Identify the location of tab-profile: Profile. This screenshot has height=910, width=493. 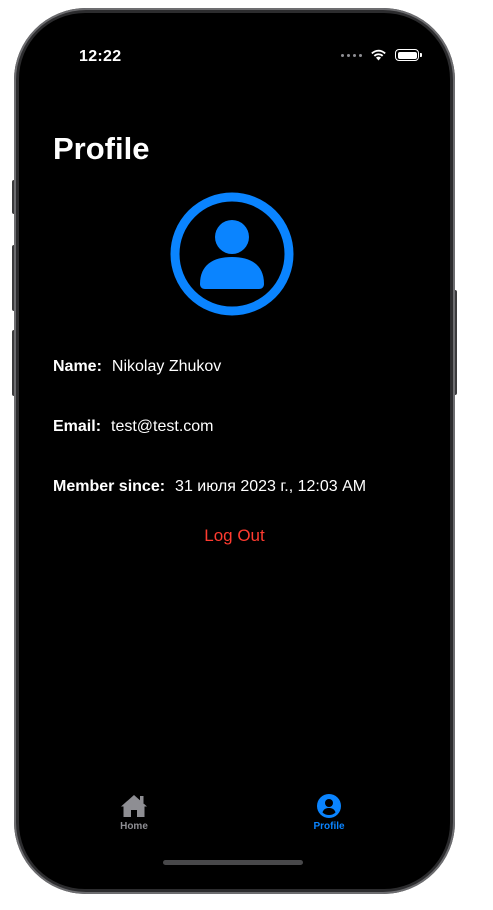
(329, 812).